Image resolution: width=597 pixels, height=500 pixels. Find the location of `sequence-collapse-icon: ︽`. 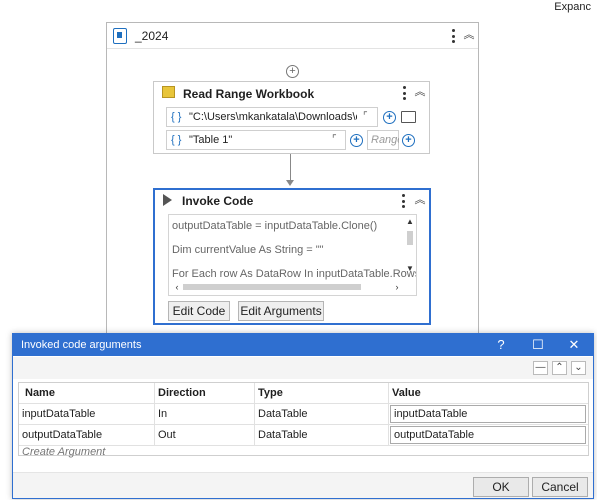

sequence-collapse-icon: ︽ is located at coordinates (469, 35).